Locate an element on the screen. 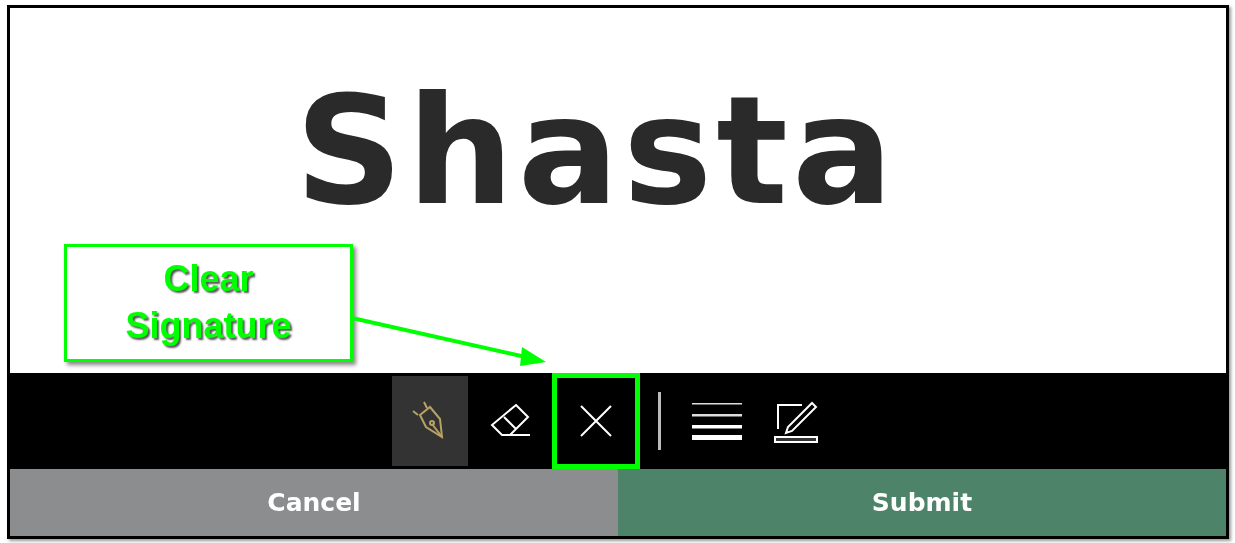 The width and height of the screenshot is (1235, 543). pen-nib-tool is located at coordinates (429, 421).